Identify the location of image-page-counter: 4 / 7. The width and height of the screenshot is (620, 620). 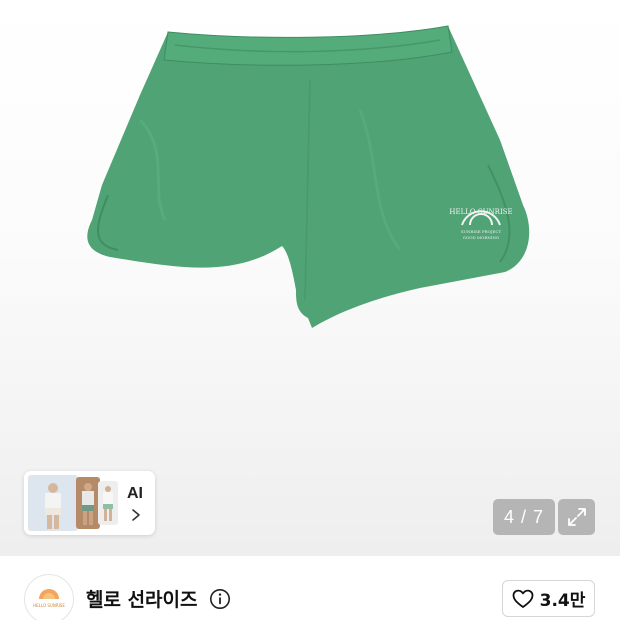
(524, 517).